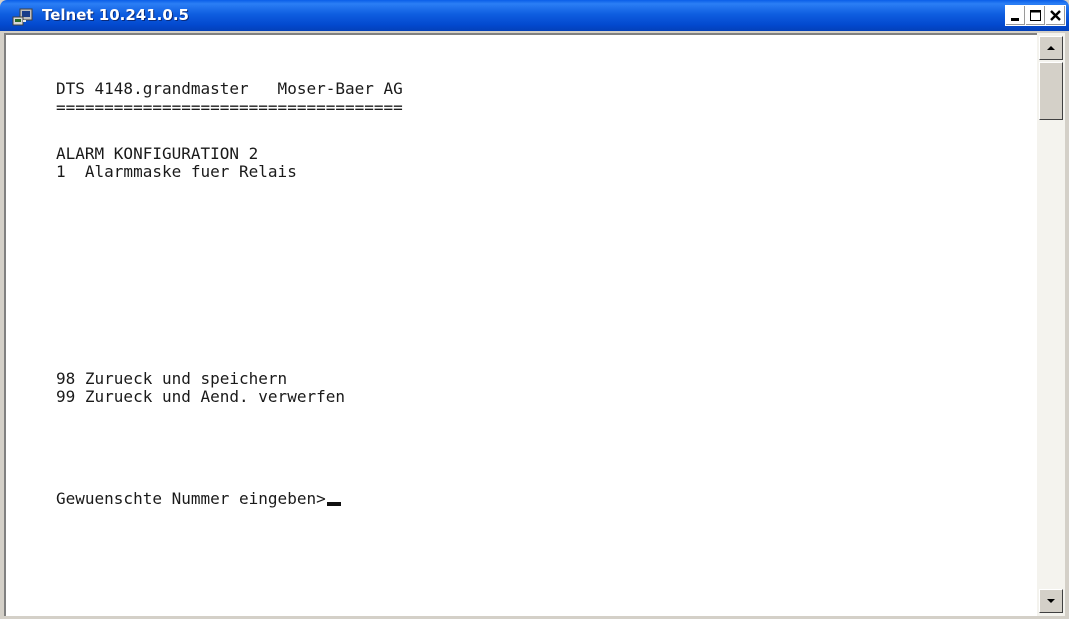  What do you see at coordinates (1051, 324) in the screenshot?
I see `vertical-scrollbar` at bounding box center [1051, 324].